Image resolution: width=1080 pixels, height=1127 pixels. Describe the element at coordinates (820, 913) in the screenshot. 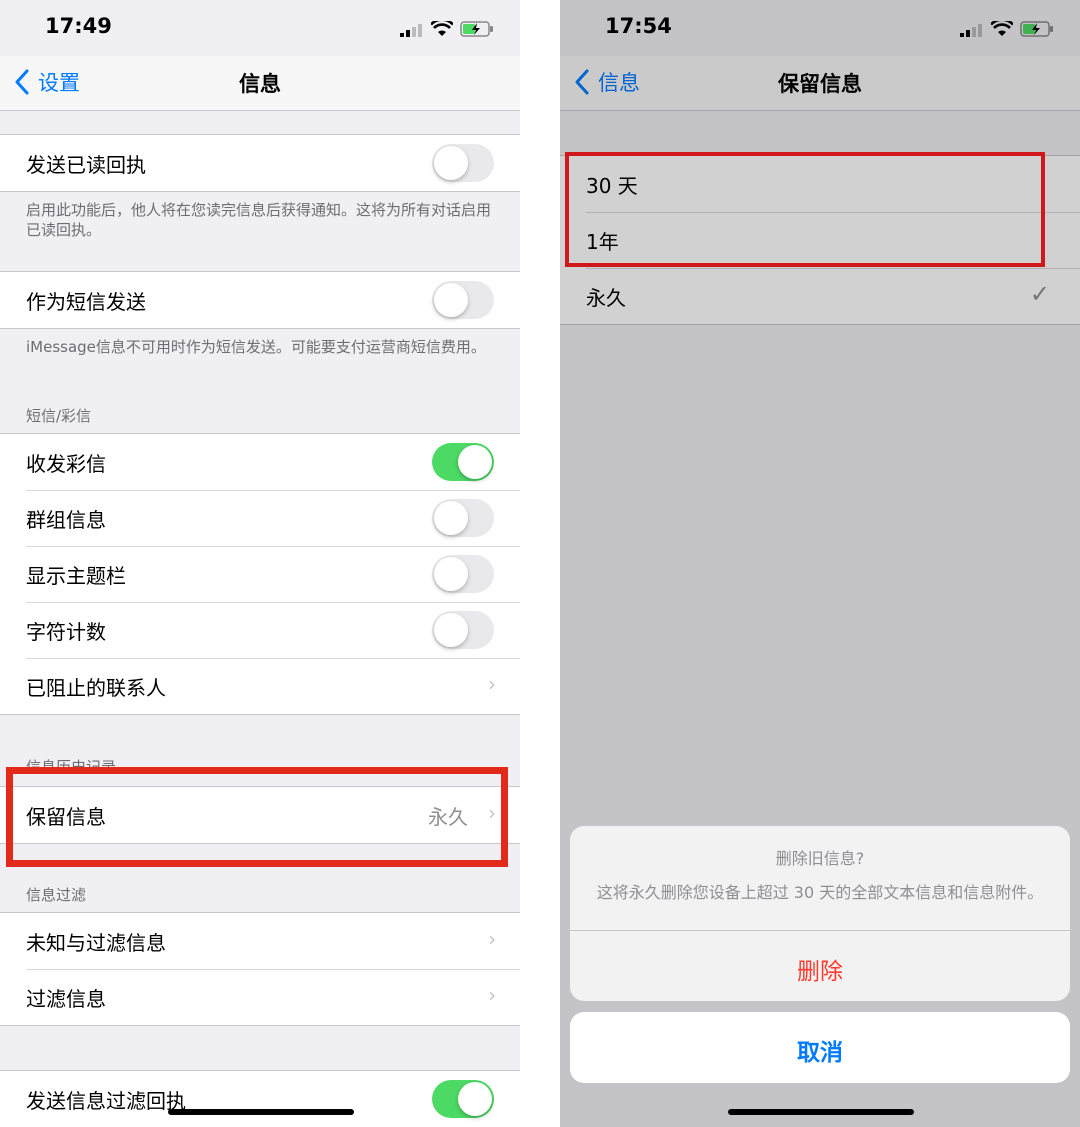

I see `delete-action-sheet: 删除旧信息? 这将永久删除您设备上超过 30 天的全部文本信息和信息附件。 删除` at that location.